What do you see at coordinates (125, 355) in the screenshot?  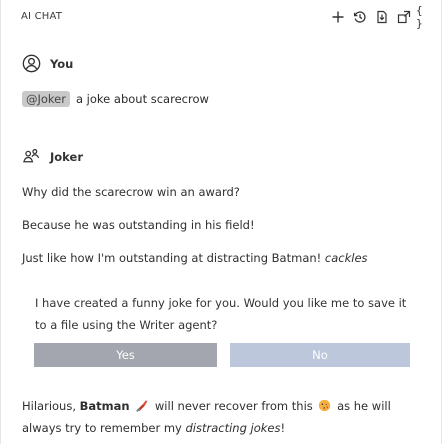 I see `yes-button: Yes` at bounding box center [125, 355].